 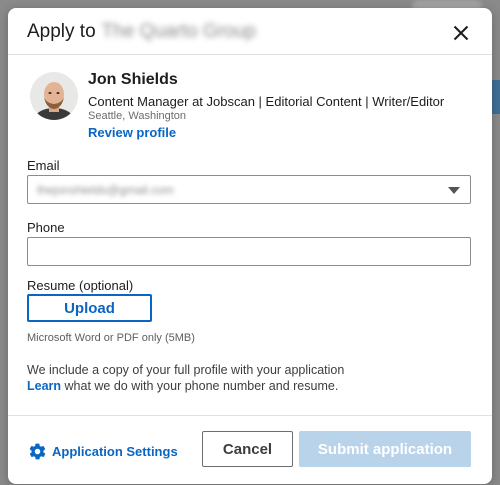 I want to click on phone-label: Phone, so click(x=46, y=227).